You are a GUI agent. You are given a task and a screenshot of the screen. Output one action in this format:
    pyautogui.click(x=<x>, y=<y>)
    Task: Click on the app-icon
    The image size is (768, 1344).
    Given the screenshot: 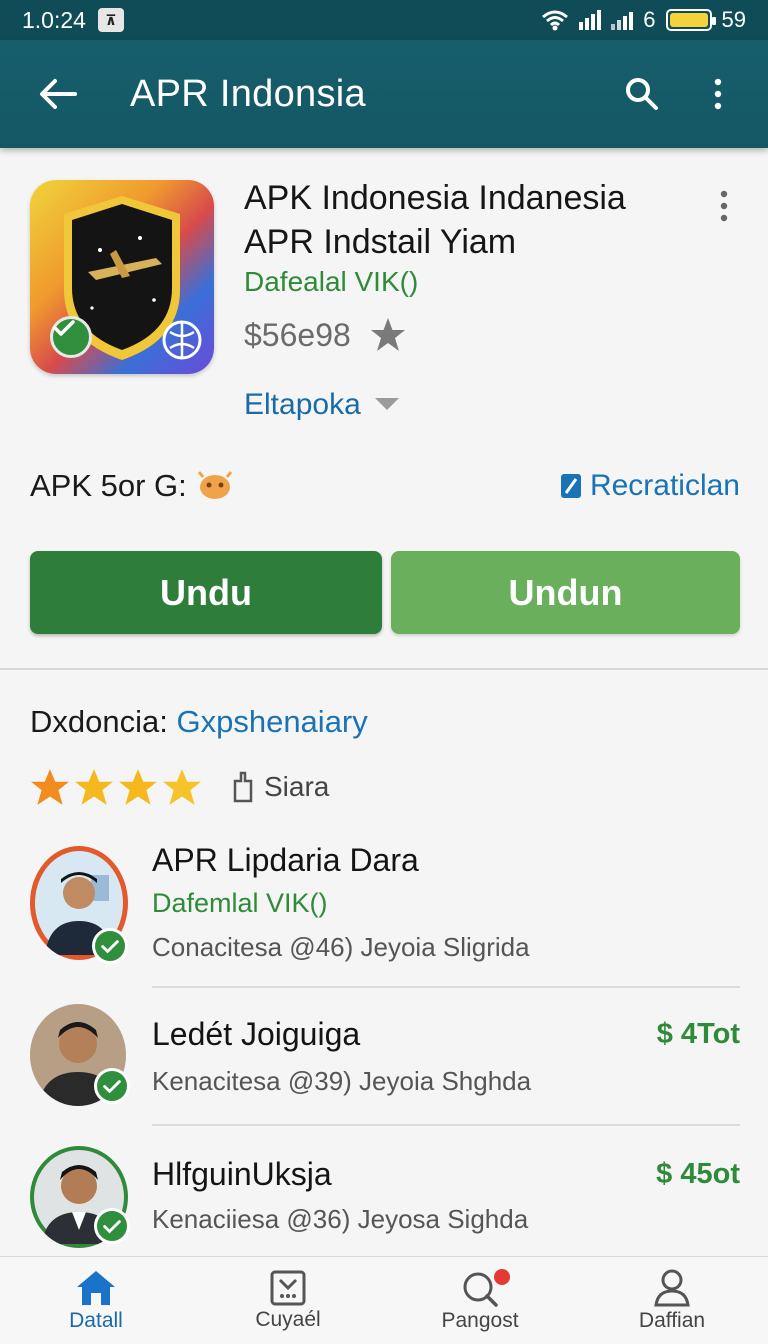 What is the action you would take?
    pyautogui.click(x=122, y=277)
    